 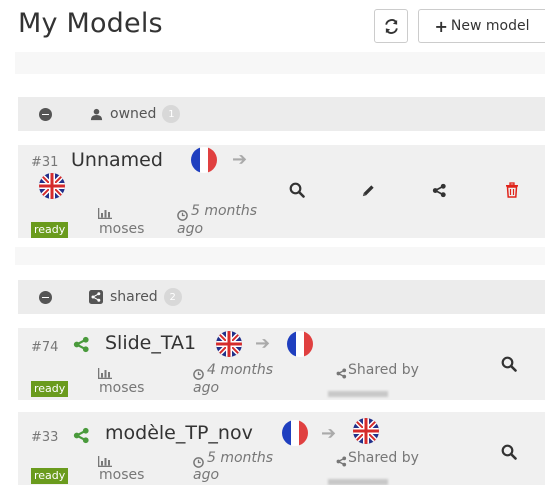 What do you see at coordinates (96, 297) in the screenshot?
I see `share-square-icon` at bounding box center [96, 297].